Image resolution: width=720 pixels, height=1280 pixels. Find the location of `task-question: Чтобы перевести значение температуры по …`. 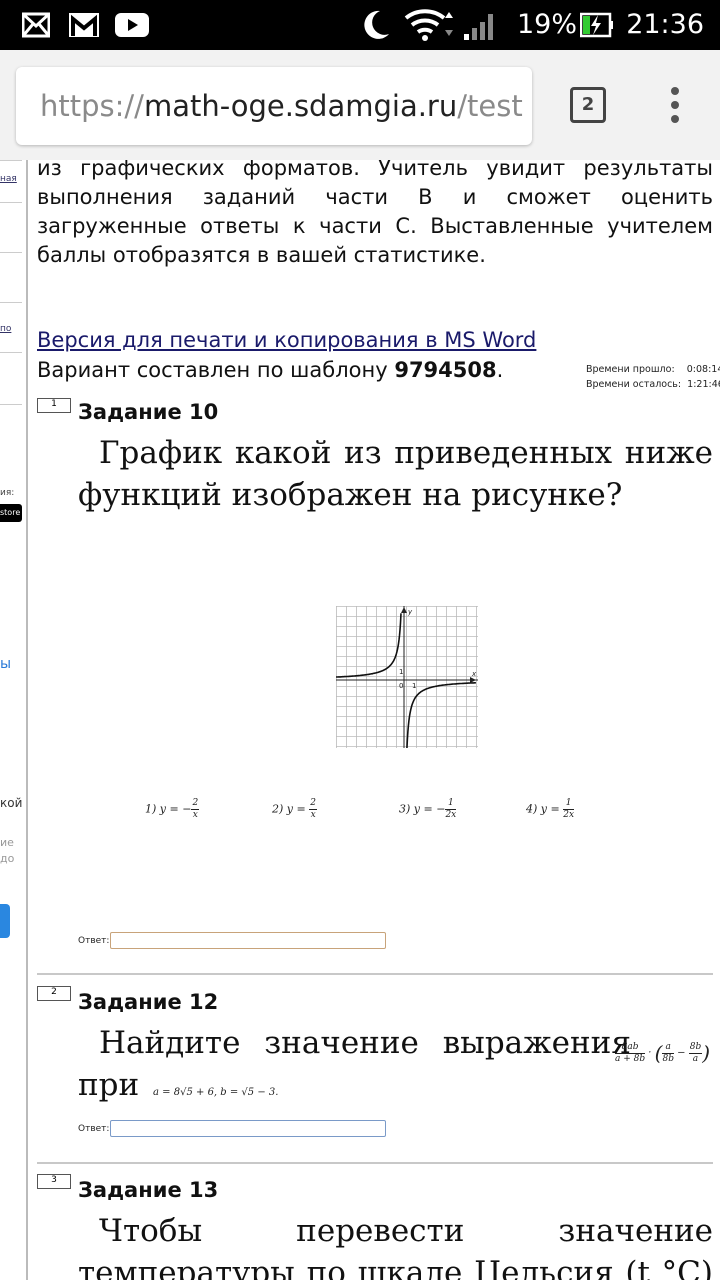

task-question: Чтобы перевести значение температуры по … is located at coordinates (395, 1246).